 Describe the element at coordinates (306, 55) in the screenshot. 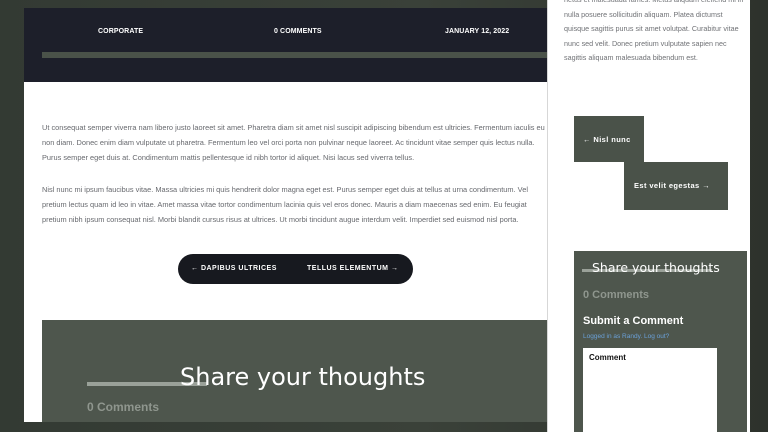

I see `header-divider` at that location.